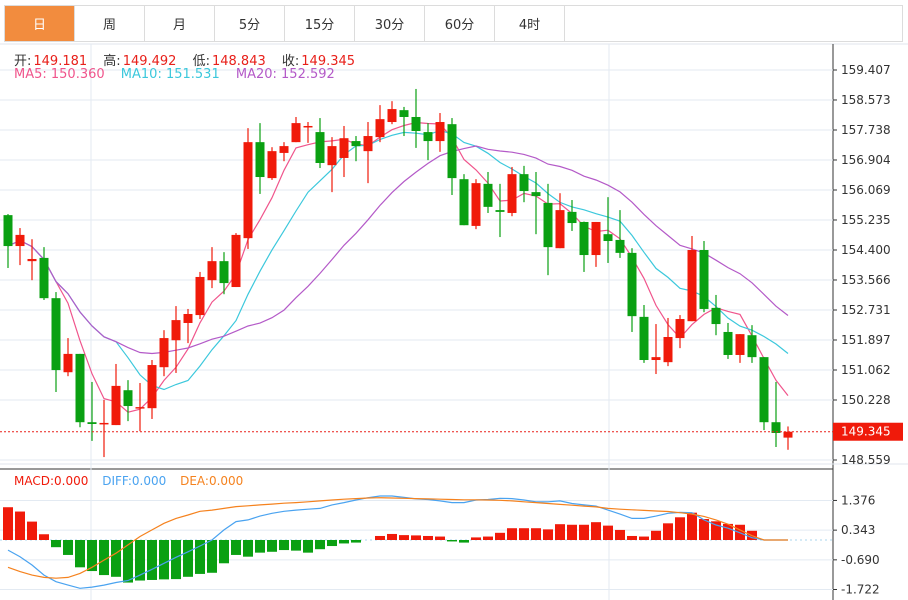 Image resolution: width=908 pixels, height=600 pixels. What do you see at coordinates (134, 481) in the screenshot?
I see `diff-value: DIFF:0.000` at bounding box center [134, 481].